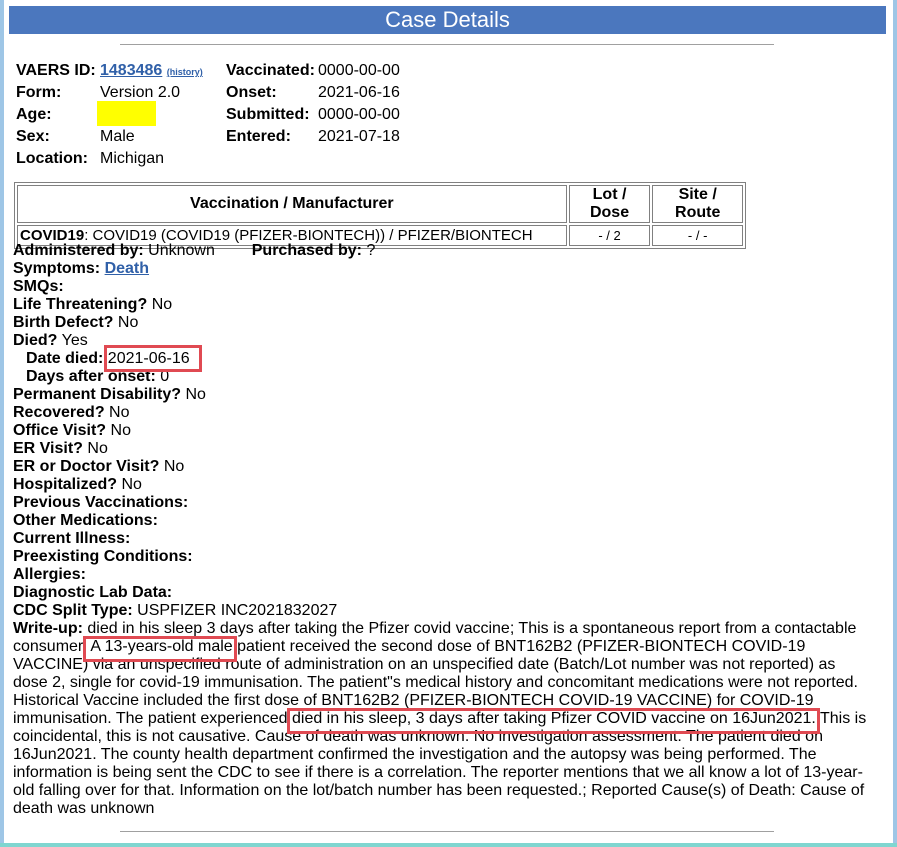  What do you see at coordinates (78, 250) in the screenshot?
I see `administered-by-label: Administered by:` at bounding box center [78, 250].